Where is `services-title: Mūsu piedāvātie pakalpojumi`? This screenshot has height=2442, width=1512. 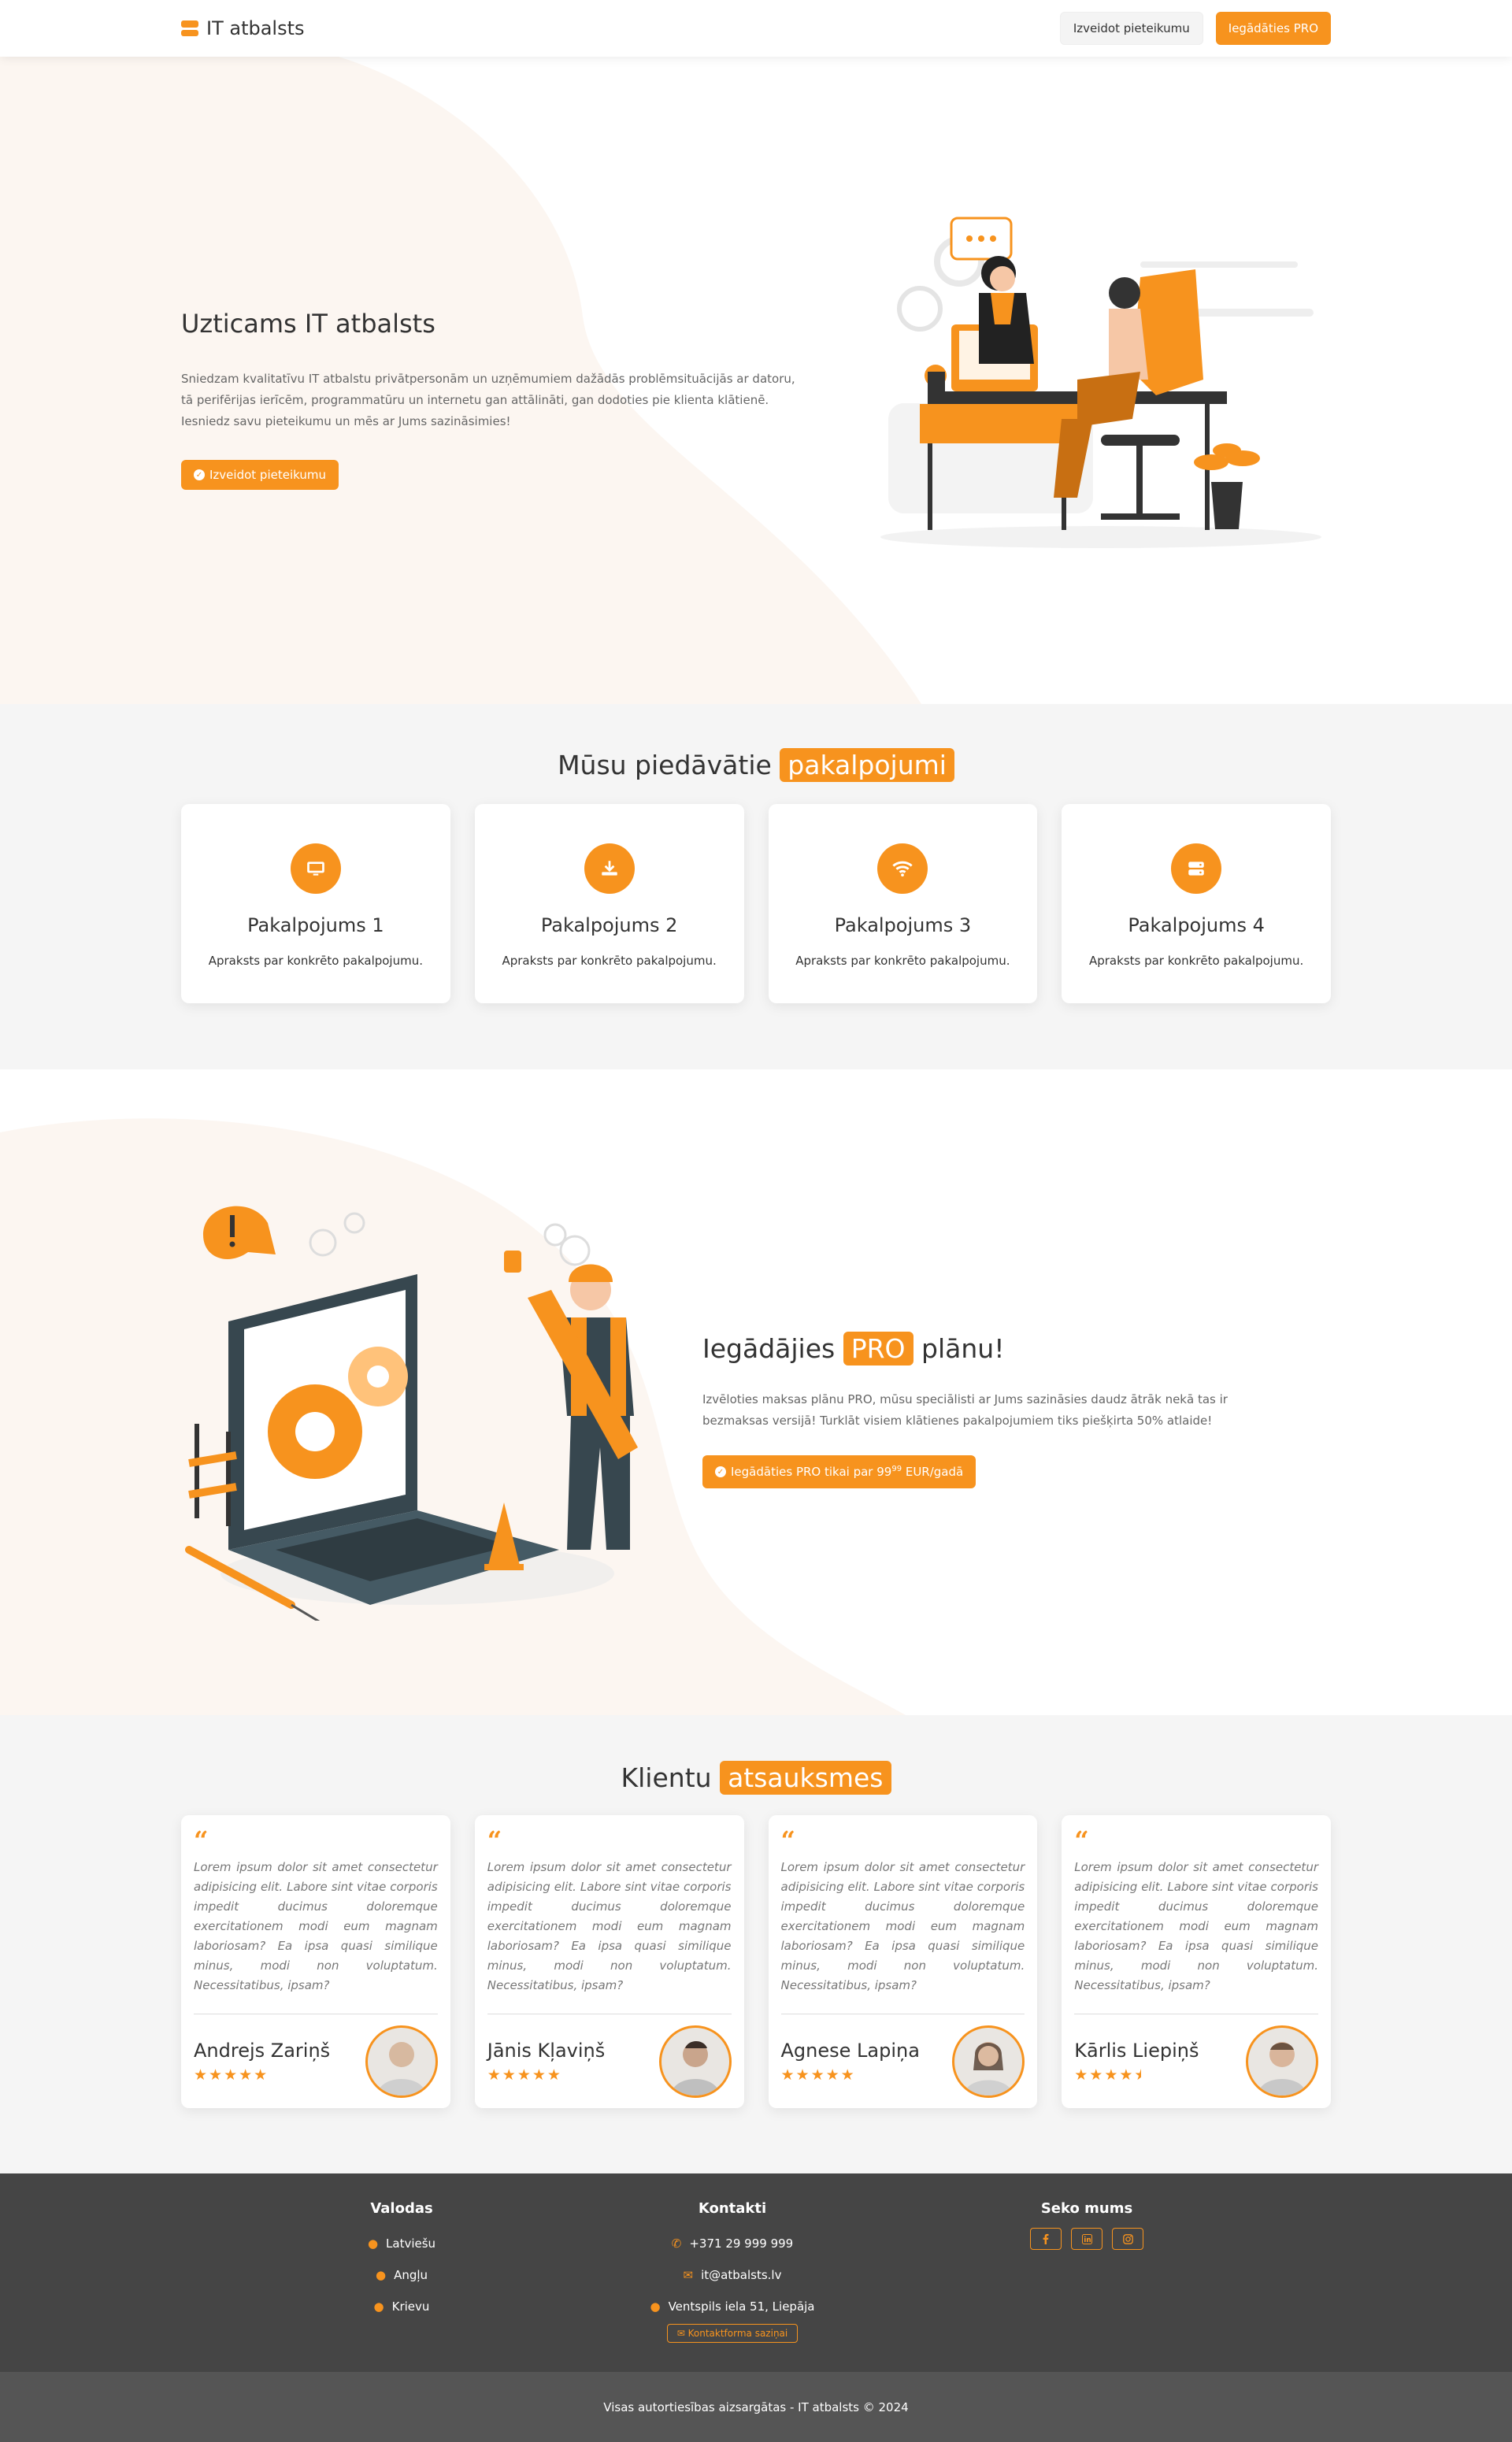 services-title: Mūsu piedāvātie pakalpojumi is located at coordinates (756, 765).